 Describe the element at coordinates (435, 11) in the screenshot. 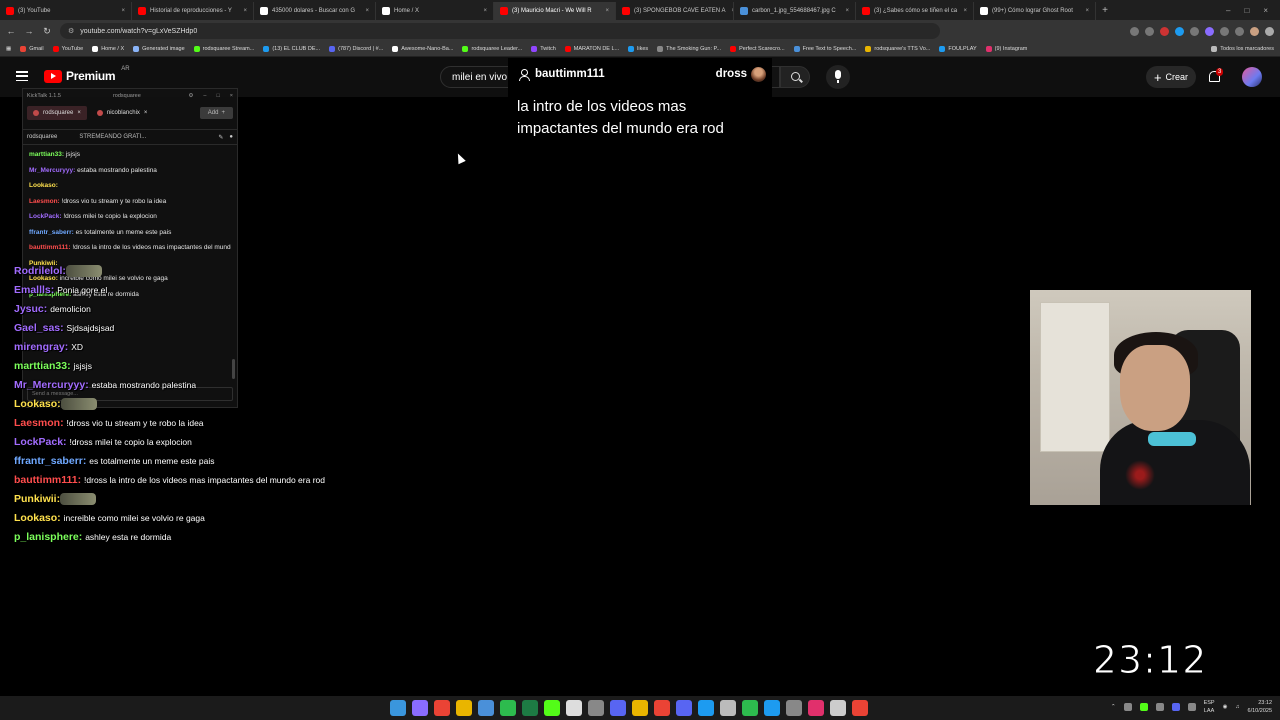

I see `browser-tab: Home / X ×` at that location.